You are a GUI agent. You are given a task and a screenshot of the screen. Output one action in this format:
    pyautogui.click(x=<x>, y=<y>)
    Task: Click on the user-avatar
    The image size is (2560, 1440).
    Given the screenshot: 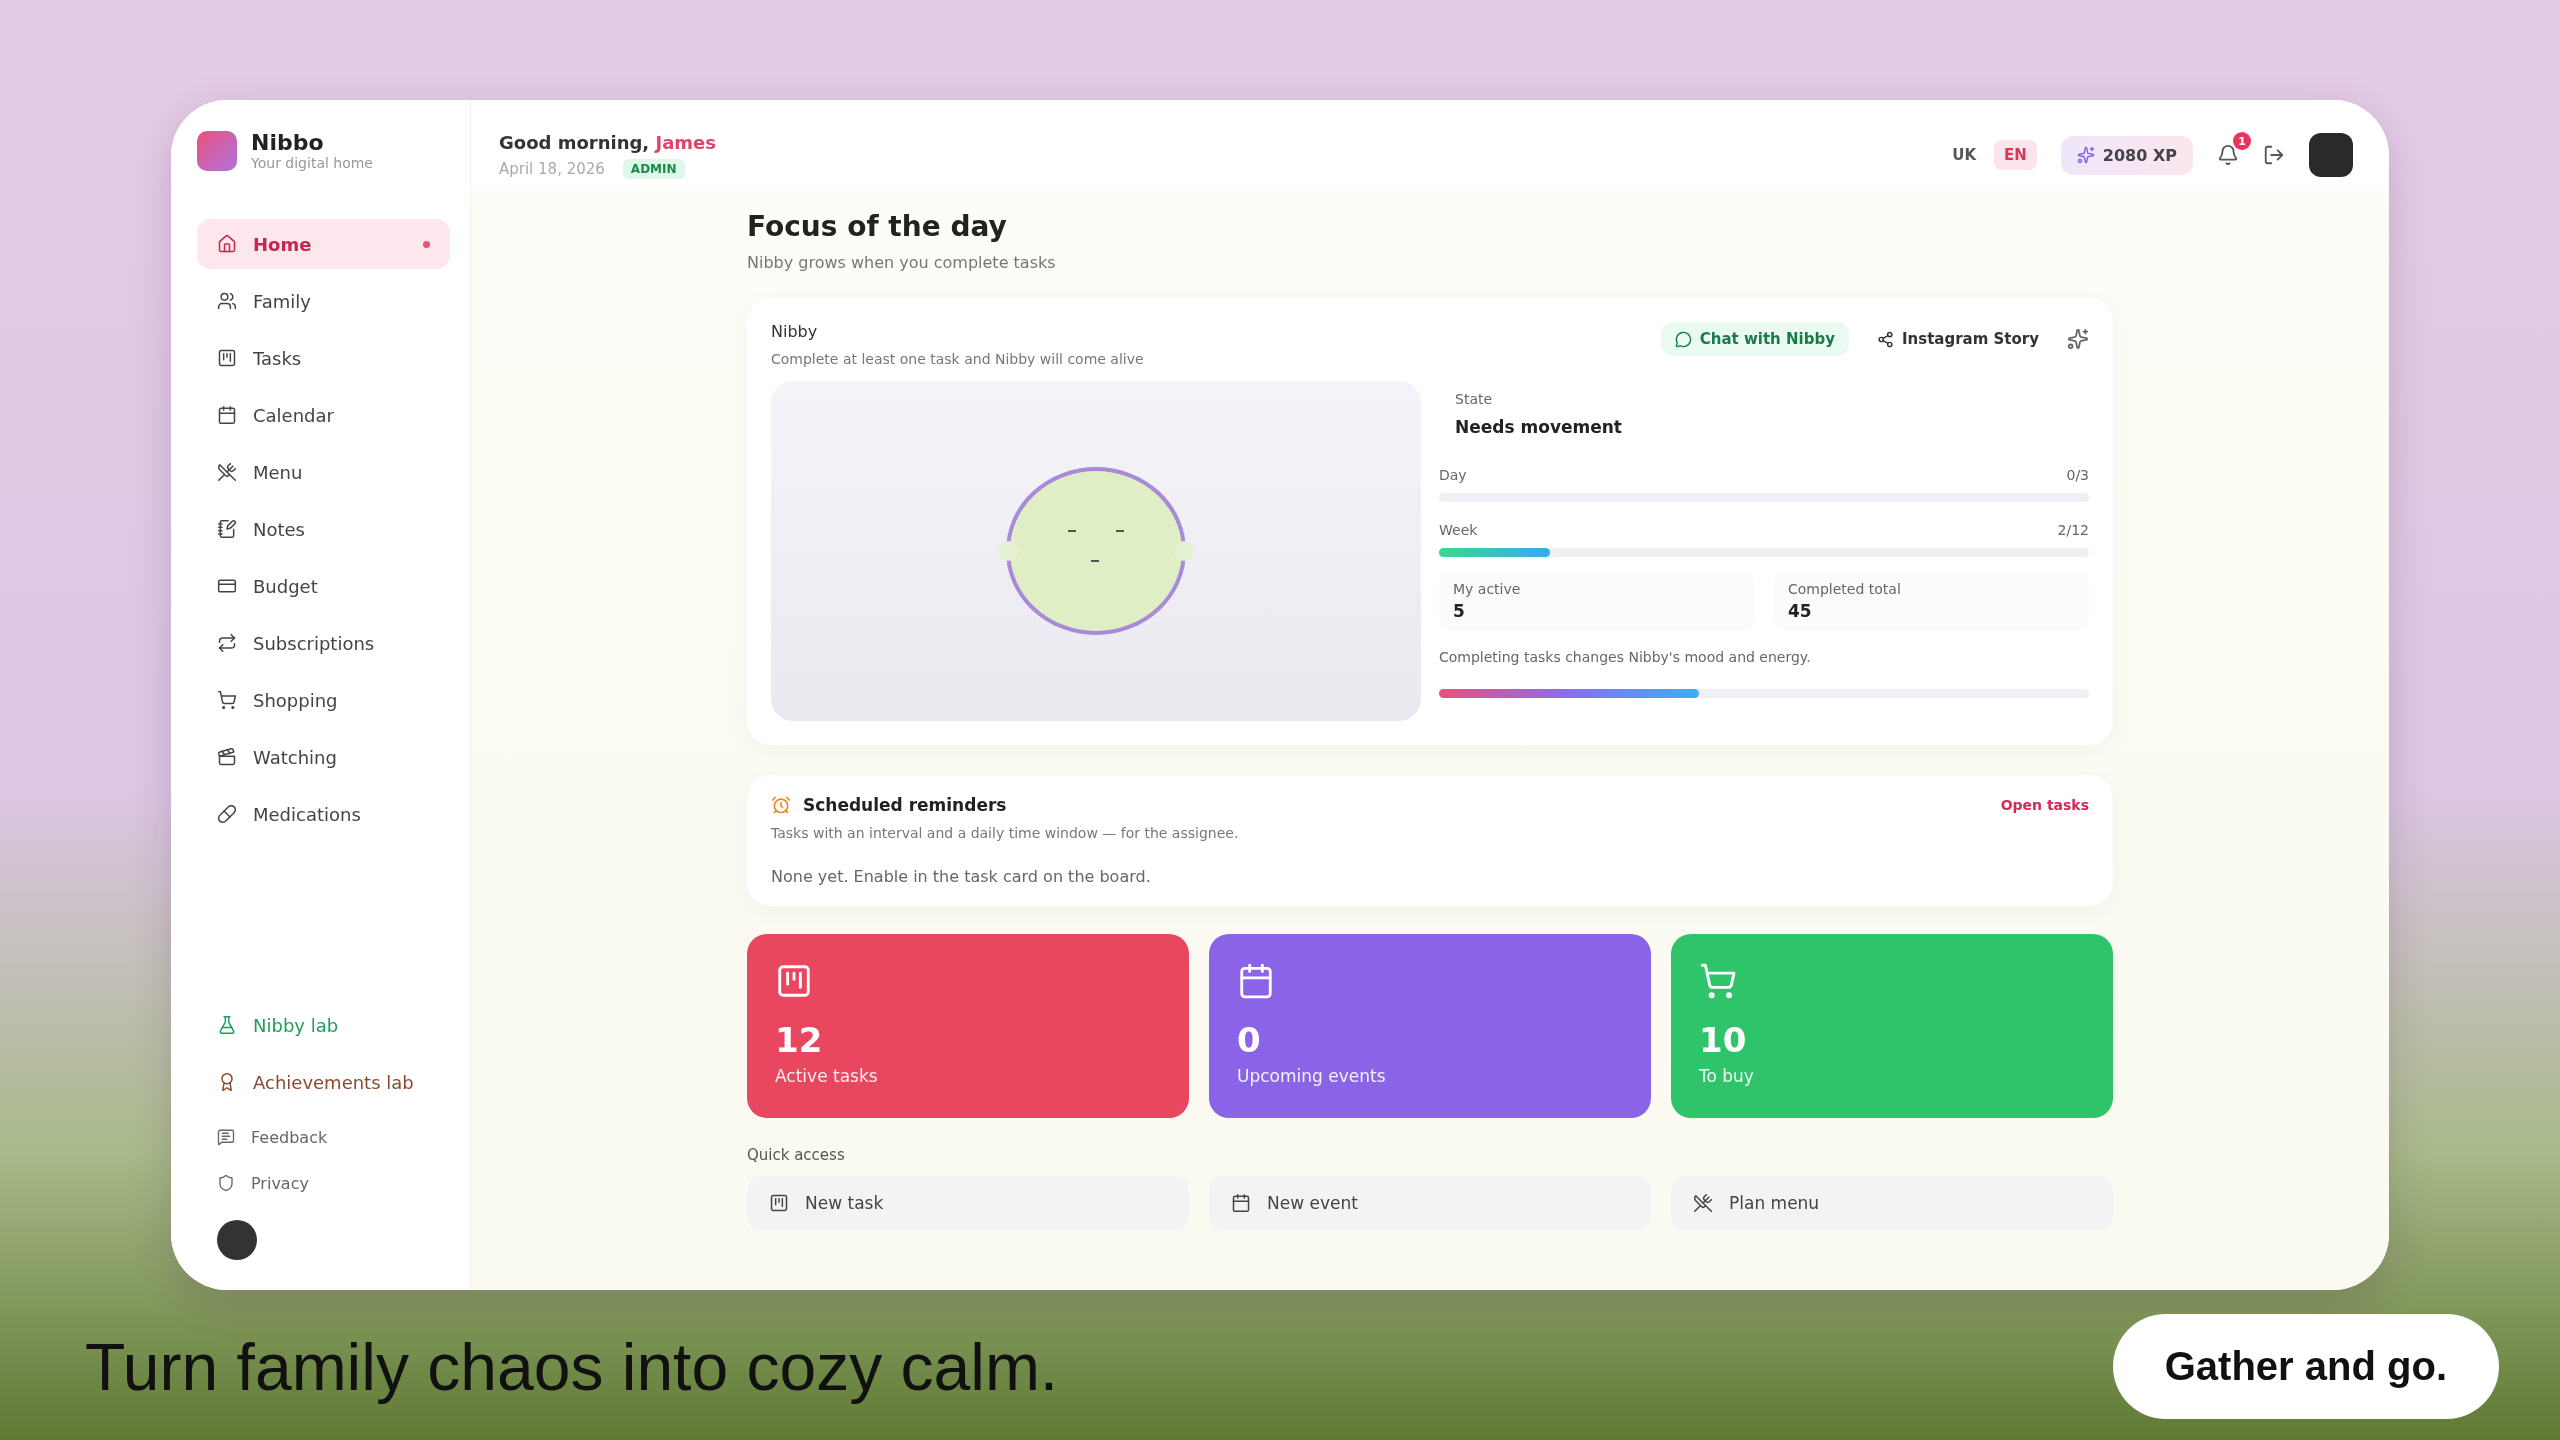 What is the action you would take?
    pyautogui.click(x=237, y=1240)
    